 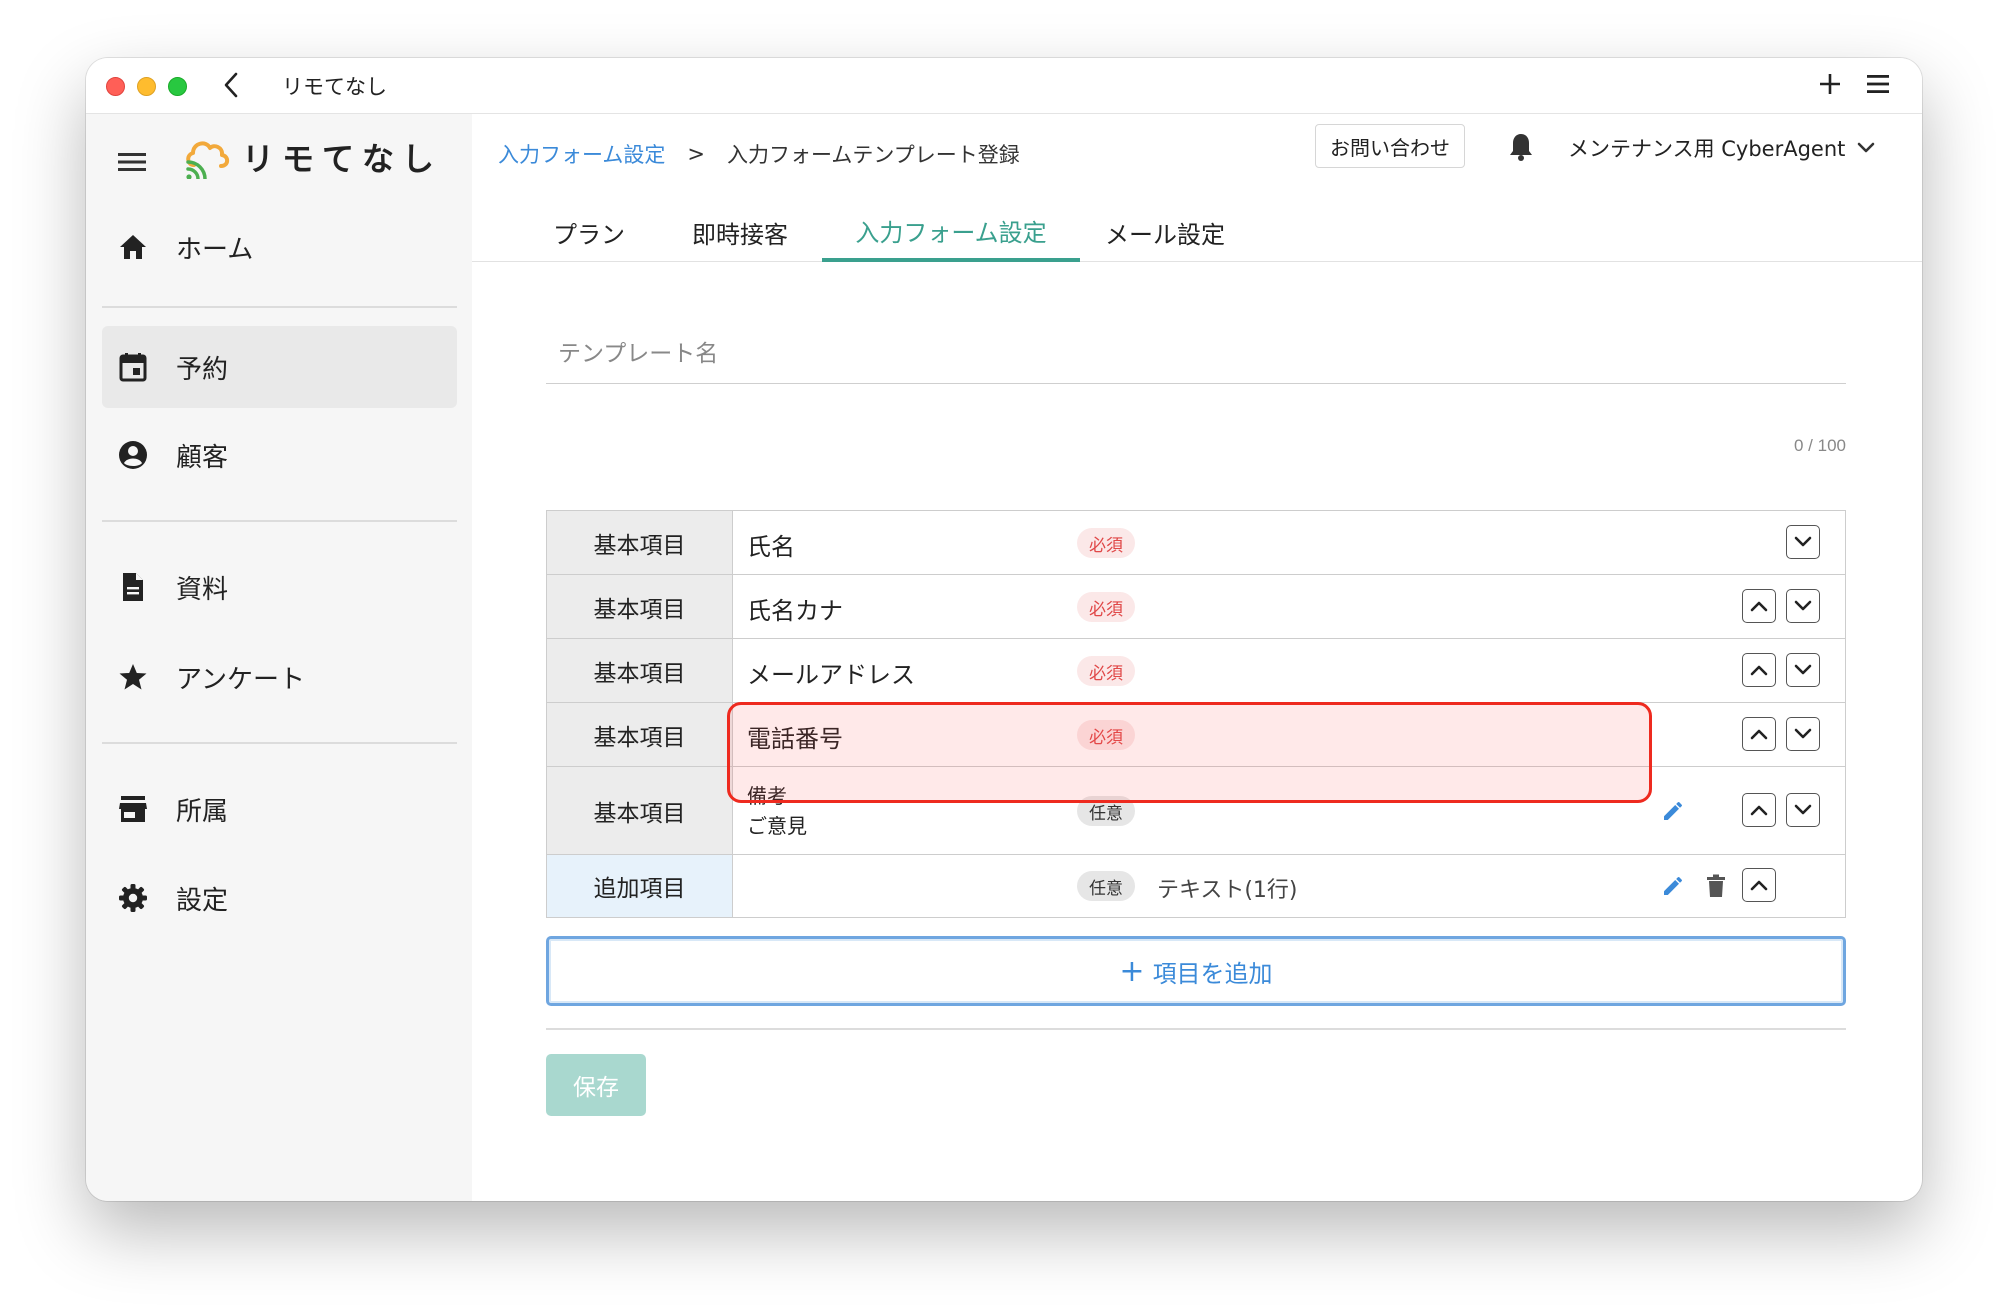 What do you see at coordinates (1521, 147) in the screenshot?
I see `notifications-button` at bounding box center [1521, 147].